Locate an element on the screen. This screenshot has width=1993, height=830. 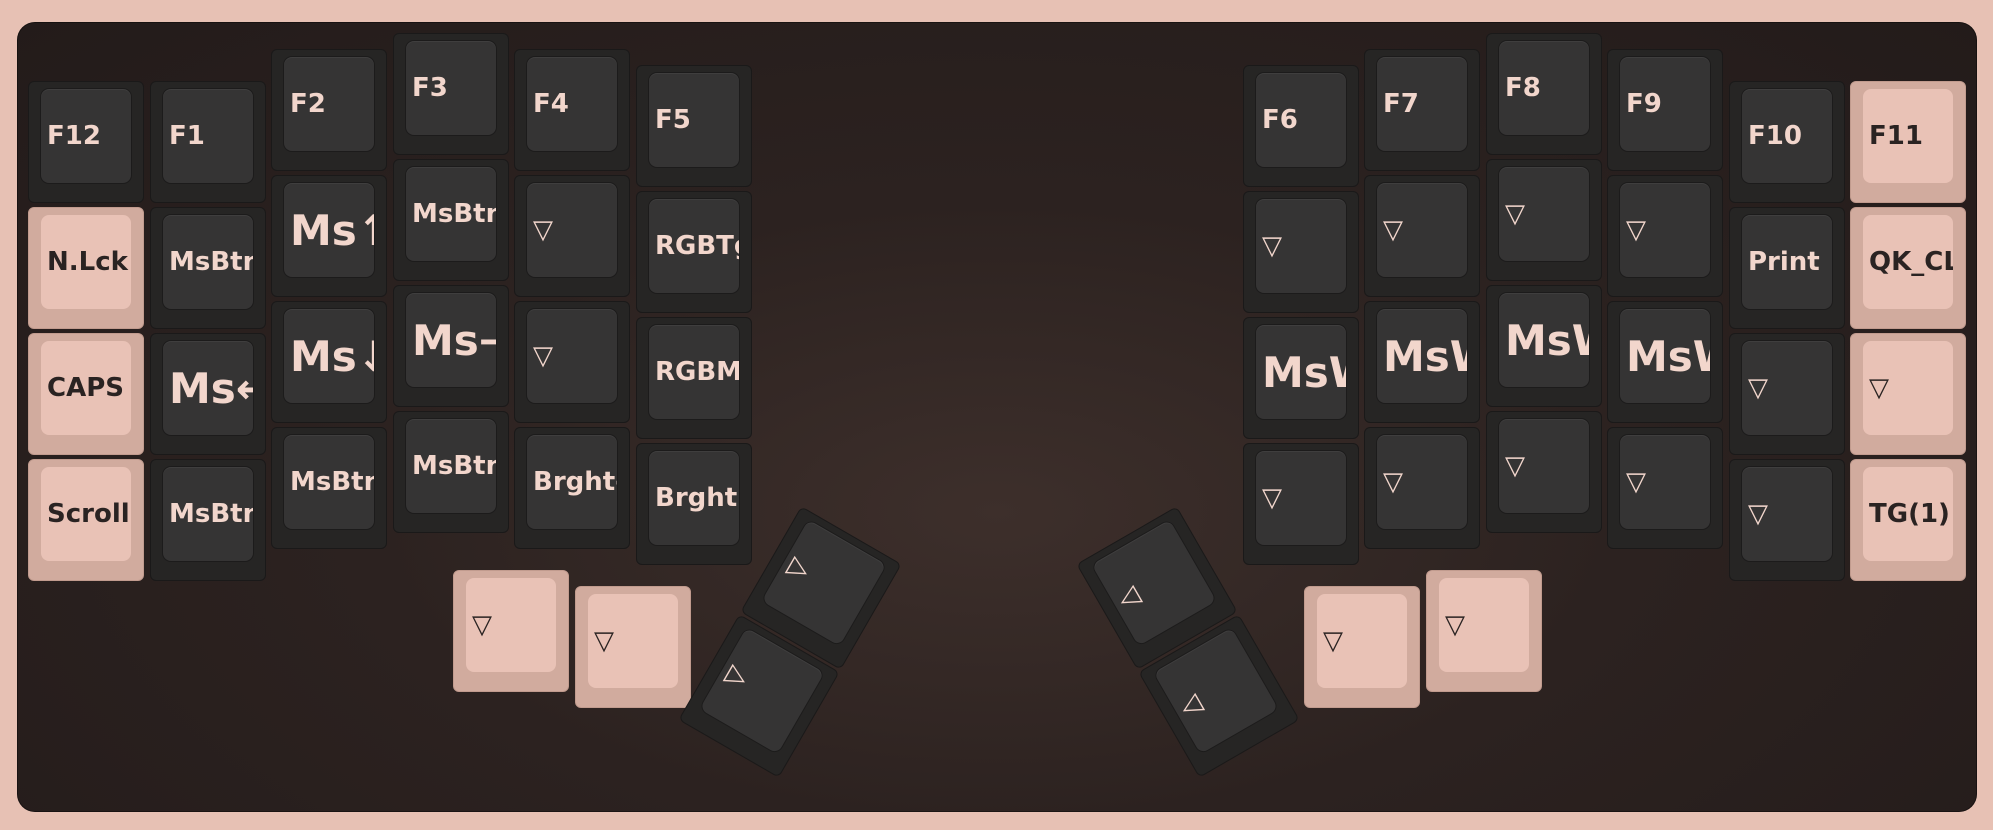
key-f2: F2 is located at coordinates (329, 110).